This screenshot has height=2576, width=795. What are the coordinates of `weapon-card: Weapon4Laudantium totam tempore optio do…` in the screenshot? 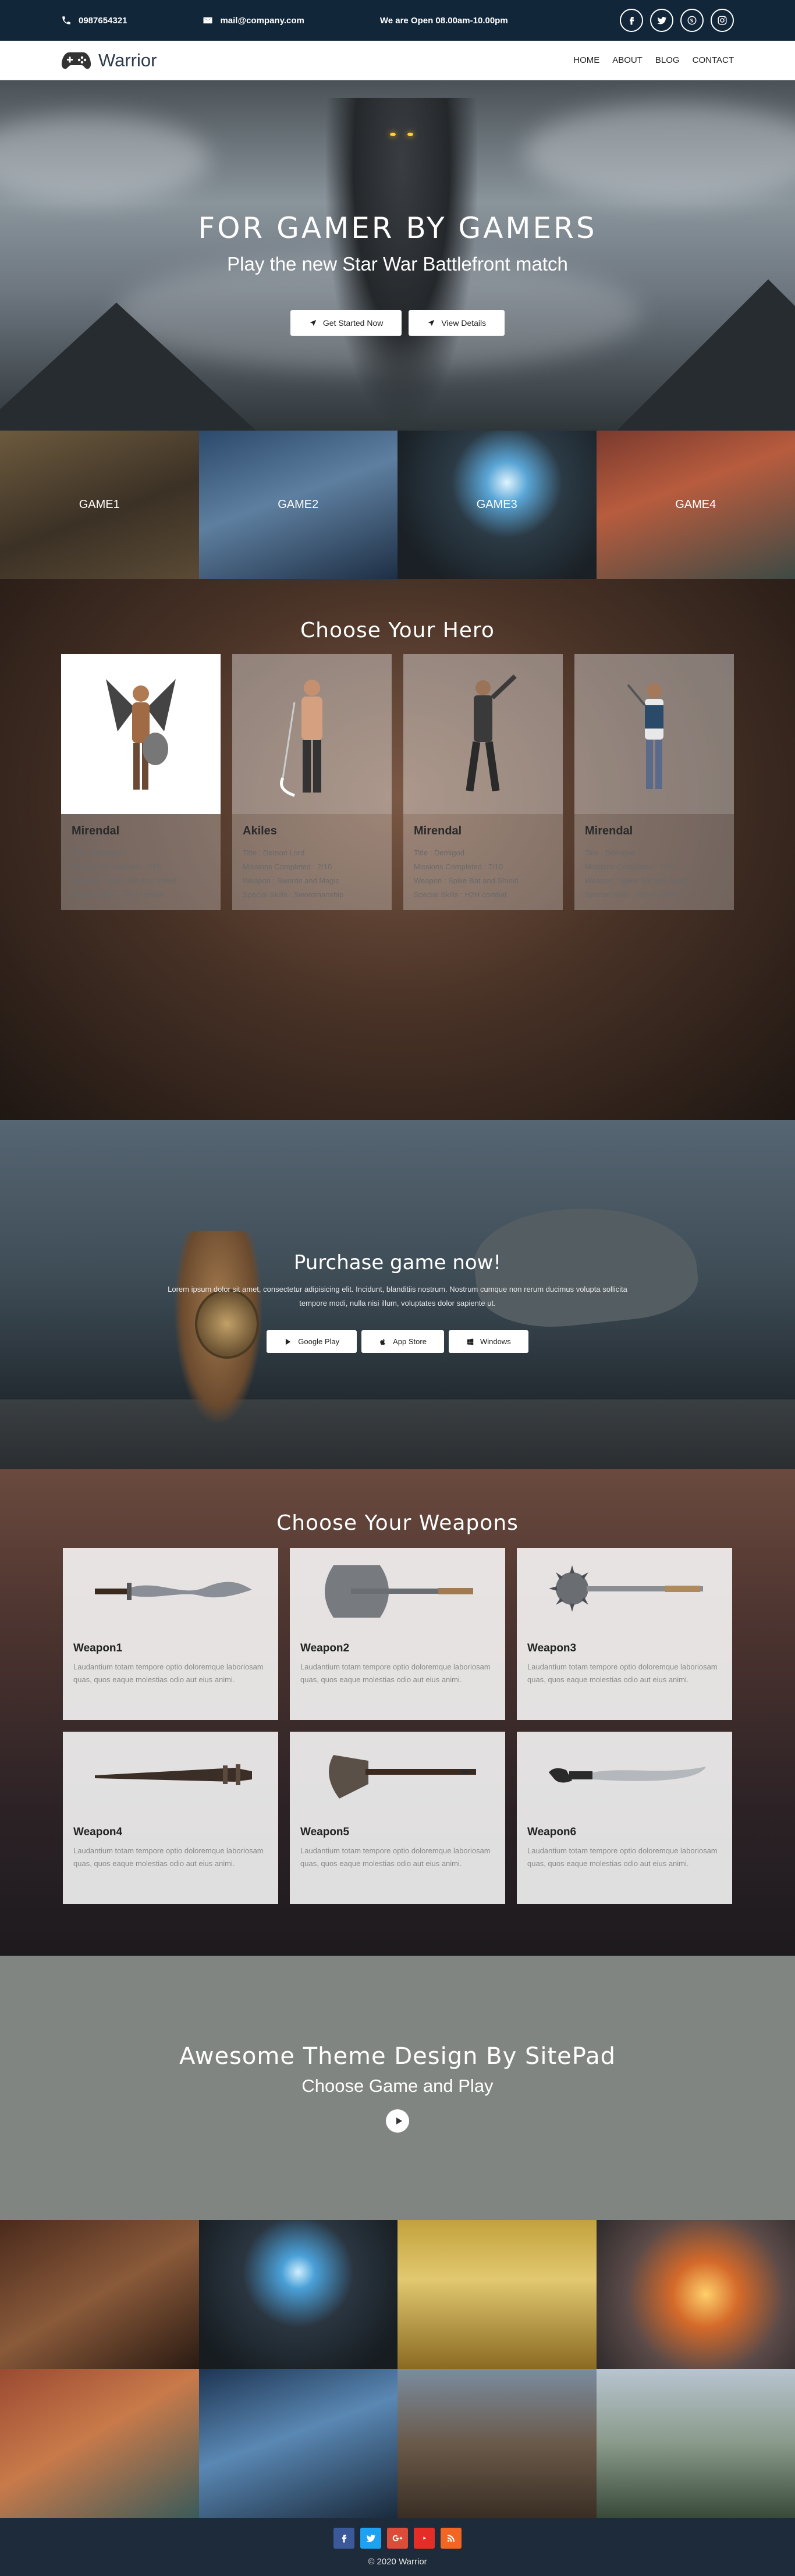 It's located at (171, 1818).